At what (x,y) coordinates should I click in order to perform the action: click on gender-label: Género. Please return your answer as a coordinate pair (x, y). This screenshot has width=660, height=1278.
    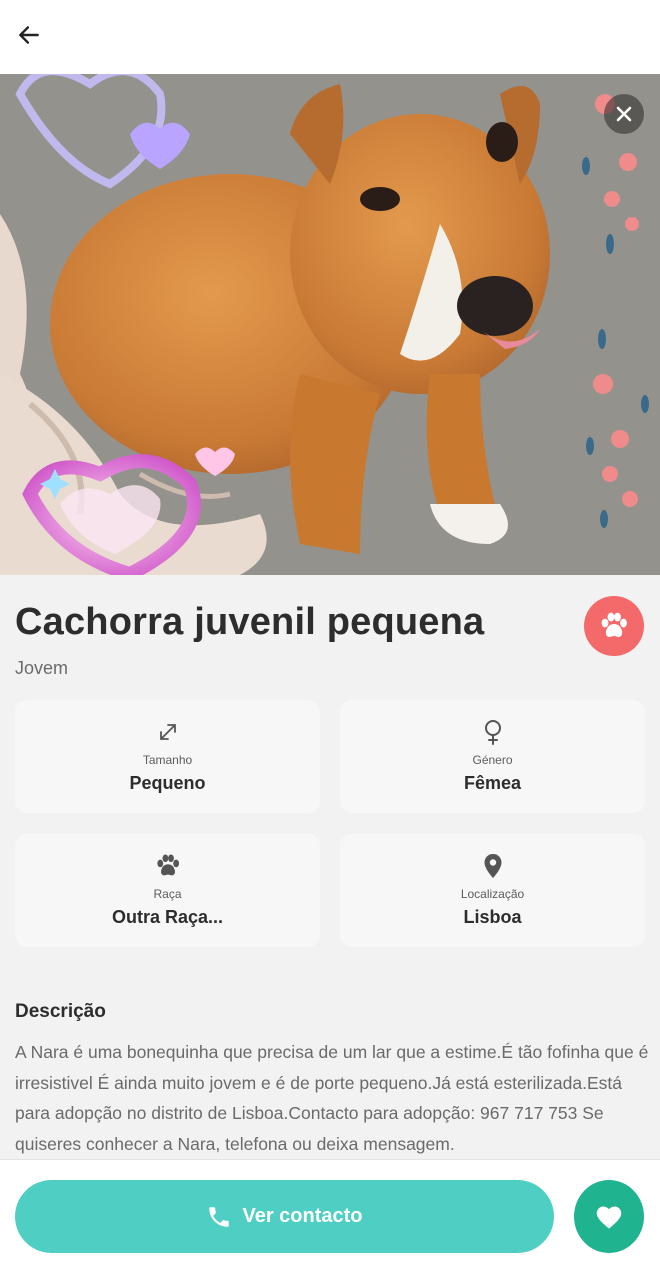
    Looking at the image, I should click on (492, 760).